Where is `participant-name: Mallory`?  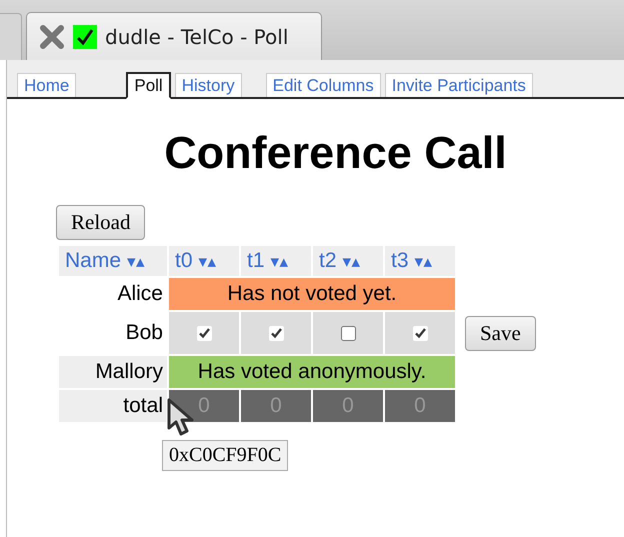
participant-name: Mallory is located at coordinates (113, 372).